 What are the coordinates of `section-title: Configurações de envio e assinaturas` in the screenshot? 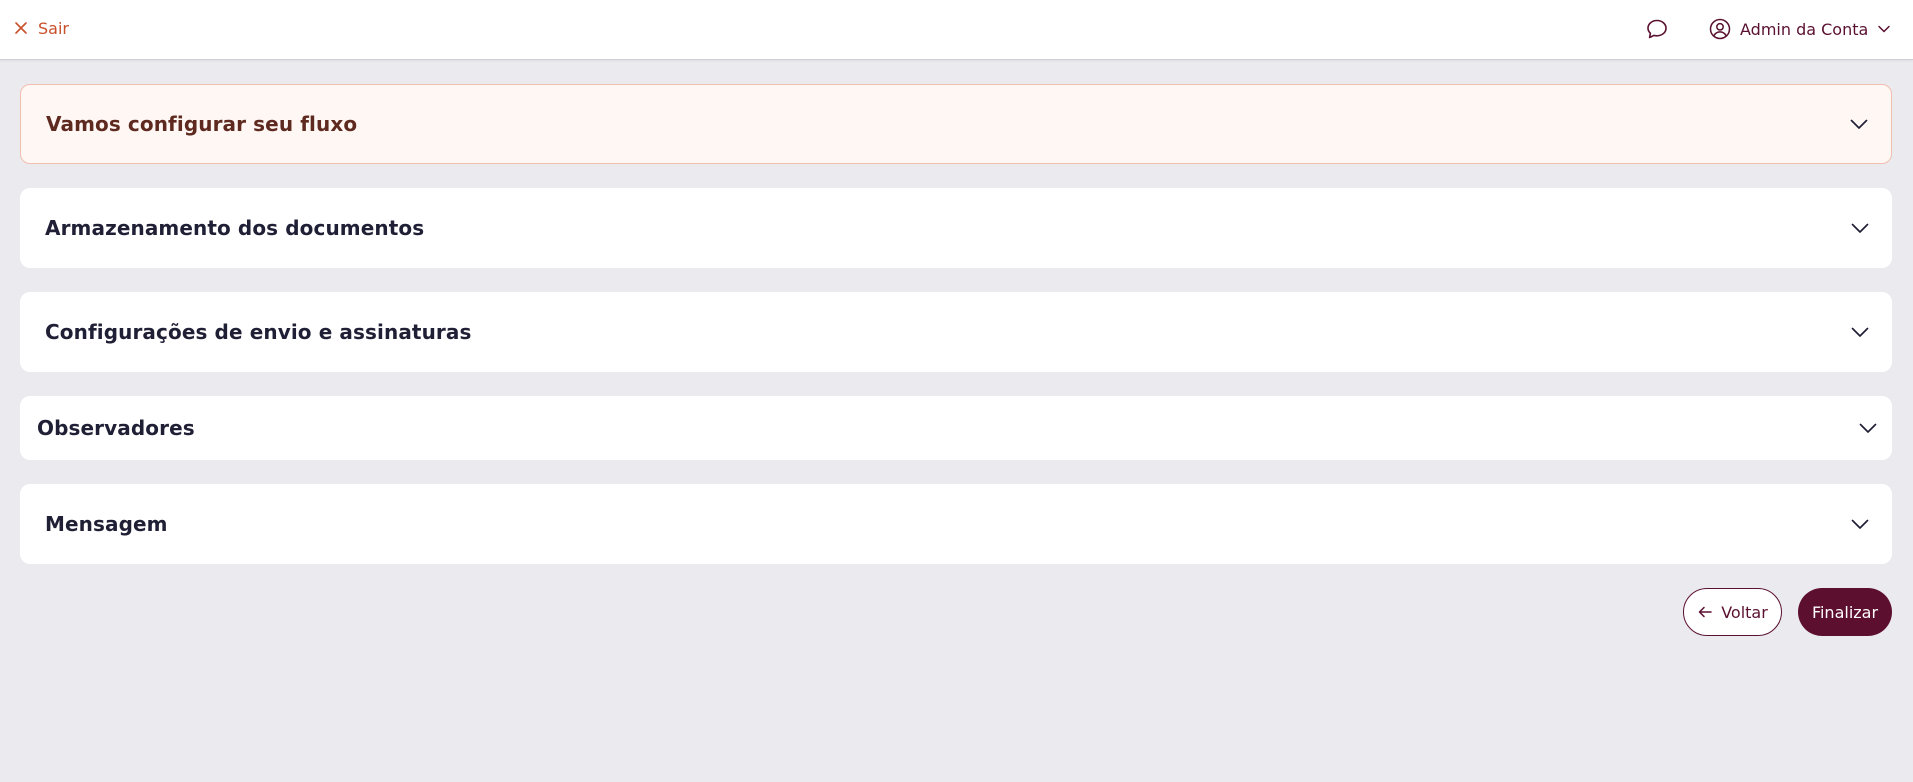 It's located at (258, 332).